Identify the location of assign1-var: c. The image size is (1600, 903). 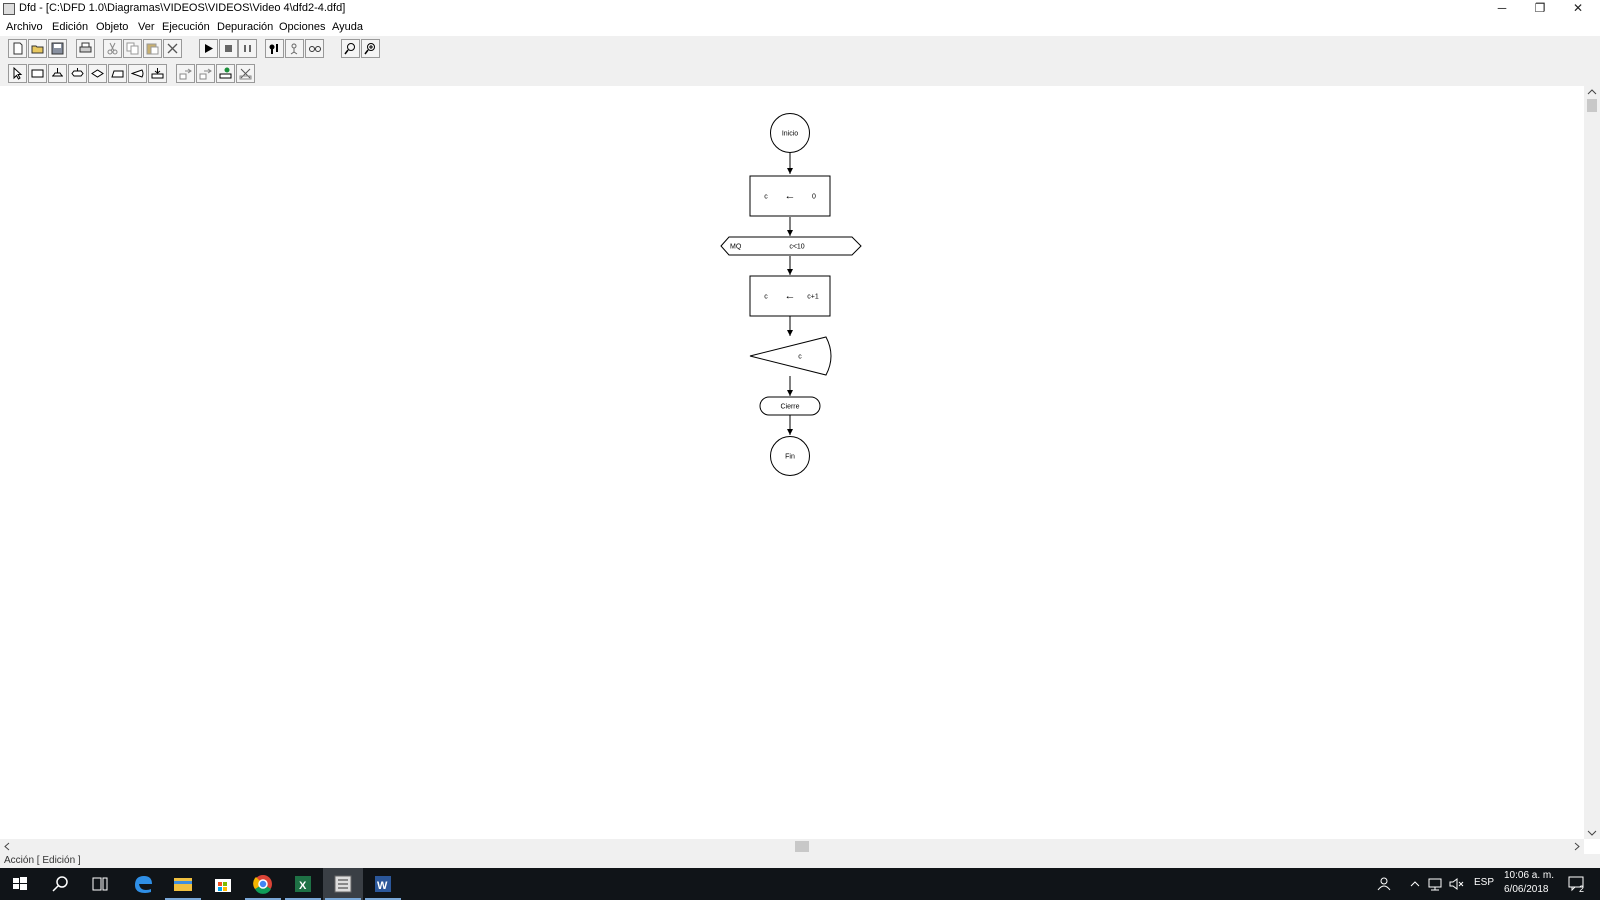
(766, 197).